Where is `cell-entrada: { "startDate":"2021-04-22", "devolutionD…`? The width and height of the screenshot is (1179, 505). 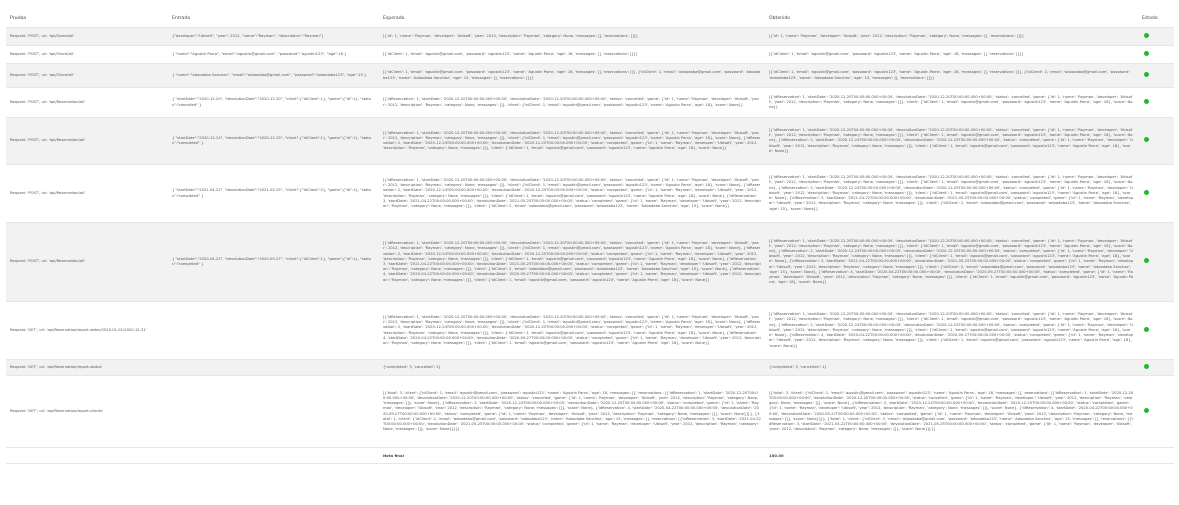
cell-entrada: { "startDate":"2021-04-22", "devolutionD… is located at coordinates (273, 193).